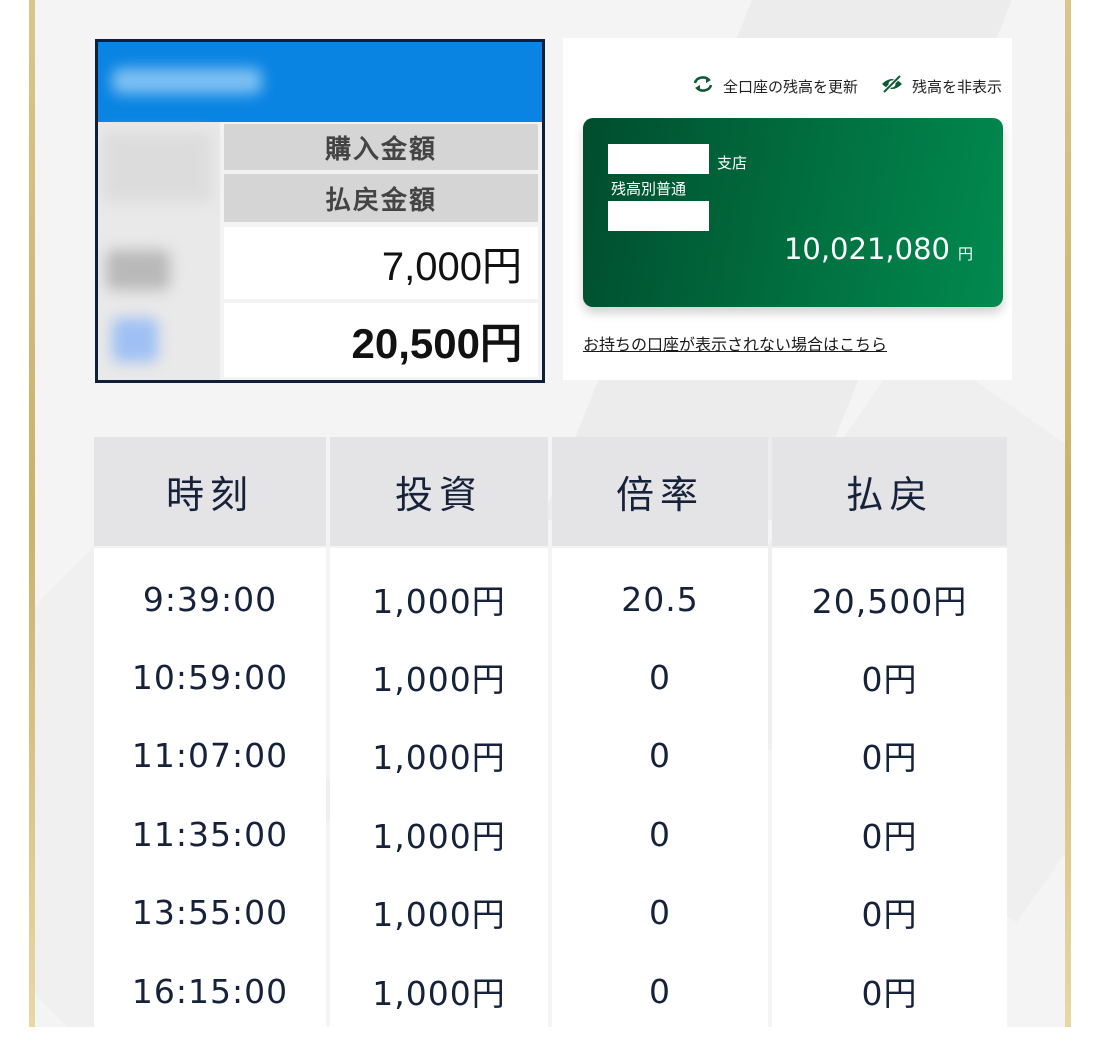 Image resolution: width=1100 pixels, height=1048 pixels. What do you see at coordinates (210, 912) in the screenshot?
I see `cell-time: 13:55:00` at bounding box center [210, 912].